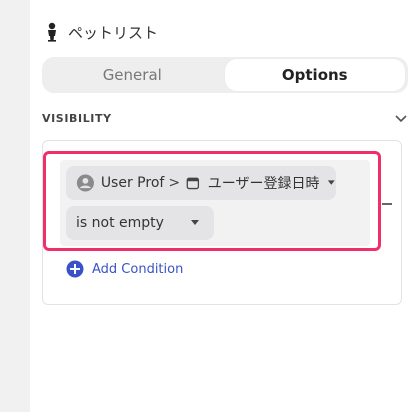  What do you see at coordinates (193, 183) in the screenshot?
I see `calendar-icon` at bounding box center [193, 183].